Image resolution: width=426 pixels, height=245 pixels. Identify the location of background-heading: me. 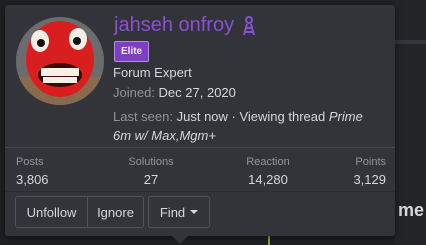
(411, 210).